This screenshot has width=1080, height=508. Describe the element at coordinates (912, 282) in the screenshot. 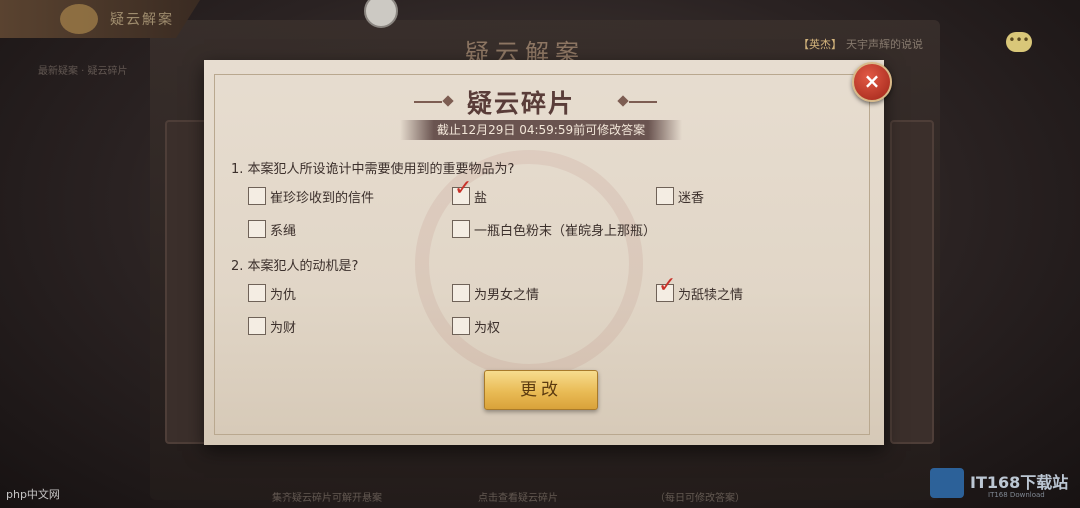

I see `background-shelf-right` at that location.